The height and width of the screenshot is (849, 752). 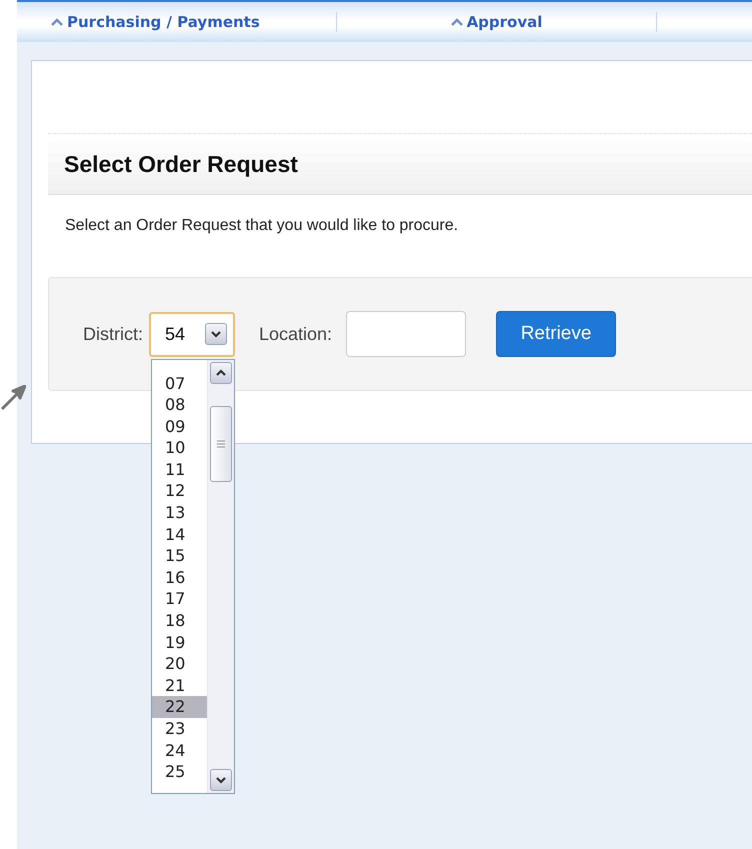 I want to click on scrollbar, so click(x=220, y=576).